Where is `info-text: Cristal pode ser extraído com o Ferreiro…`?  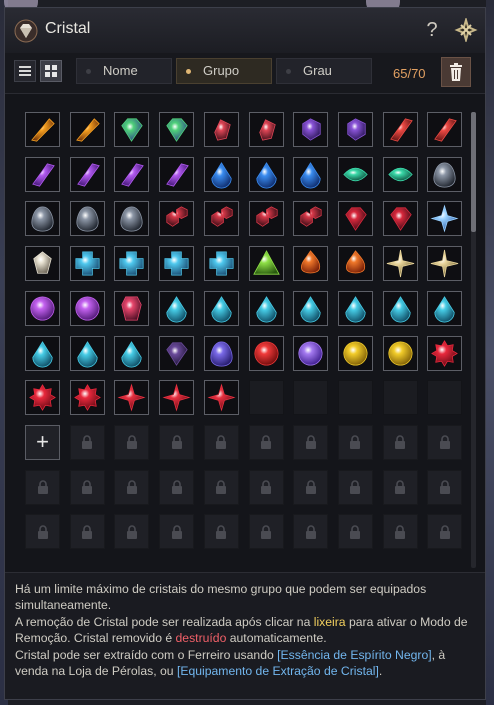 info-text: Cristal pode ser extraído com o Ferreiro… is located at coordinates (146, 654).